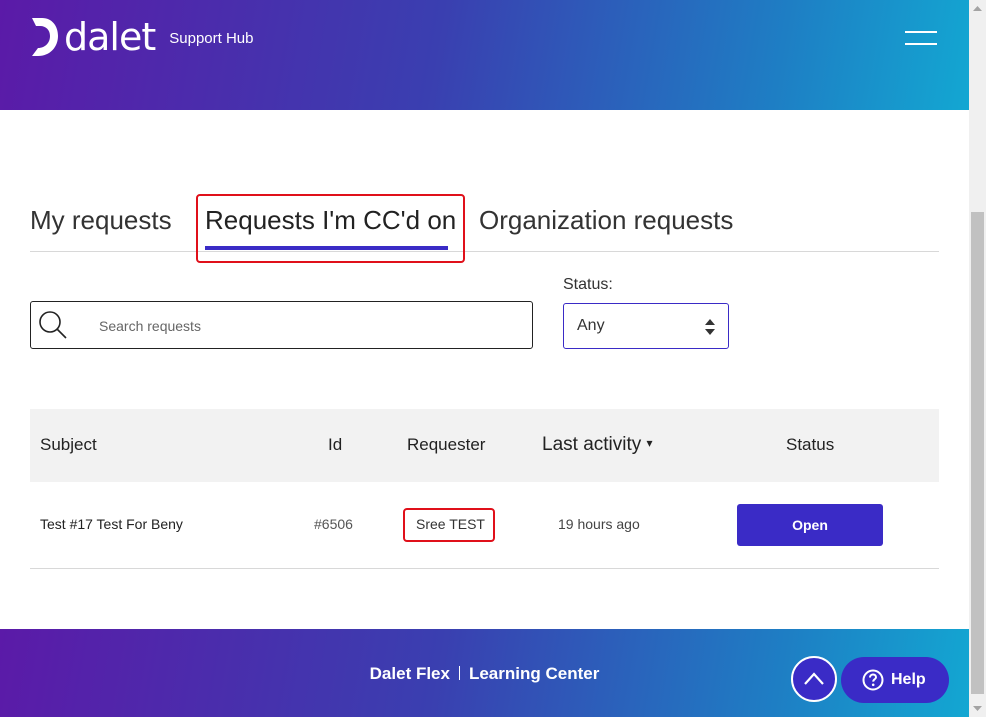 The width and height of the screenshot is (986, 717). Describe the element at coordinates (110, 37) in the screenshot. I see `logo-wordmark: dalet` at that location.